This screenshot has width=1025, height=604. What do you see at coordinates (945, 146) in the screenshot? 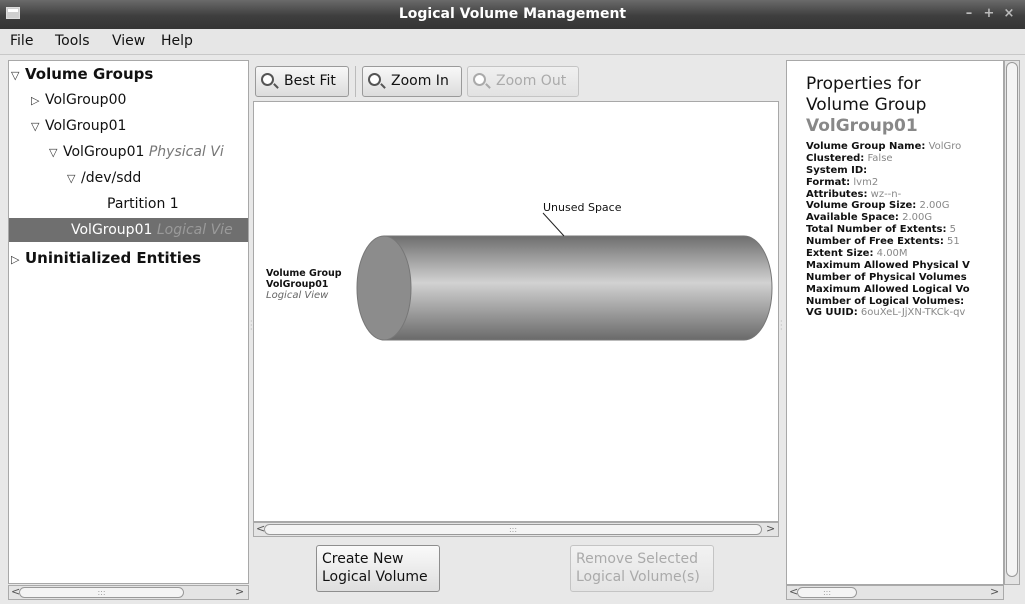
I see `property-value: VolGro` at bounding box center [945, 146].